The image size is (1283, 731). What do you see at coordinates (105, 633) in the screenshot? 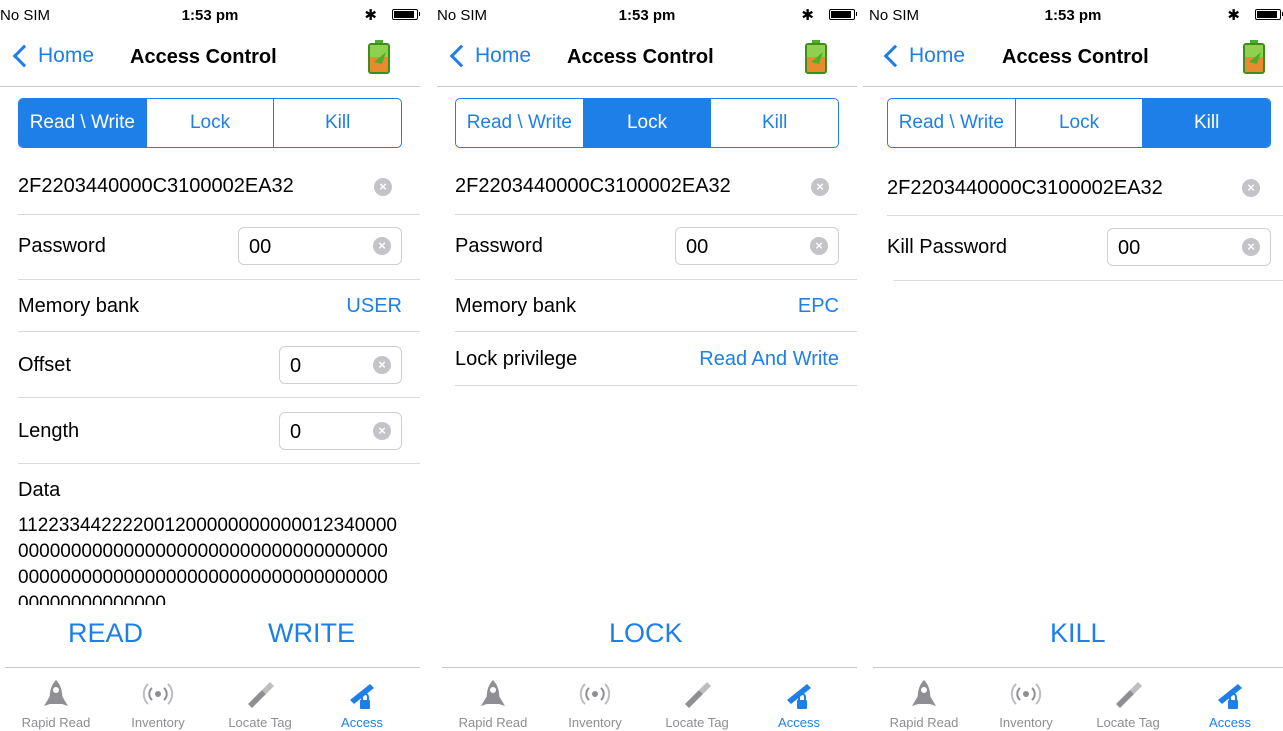
I see `read-button: READ` at bounding box center [105, 633].